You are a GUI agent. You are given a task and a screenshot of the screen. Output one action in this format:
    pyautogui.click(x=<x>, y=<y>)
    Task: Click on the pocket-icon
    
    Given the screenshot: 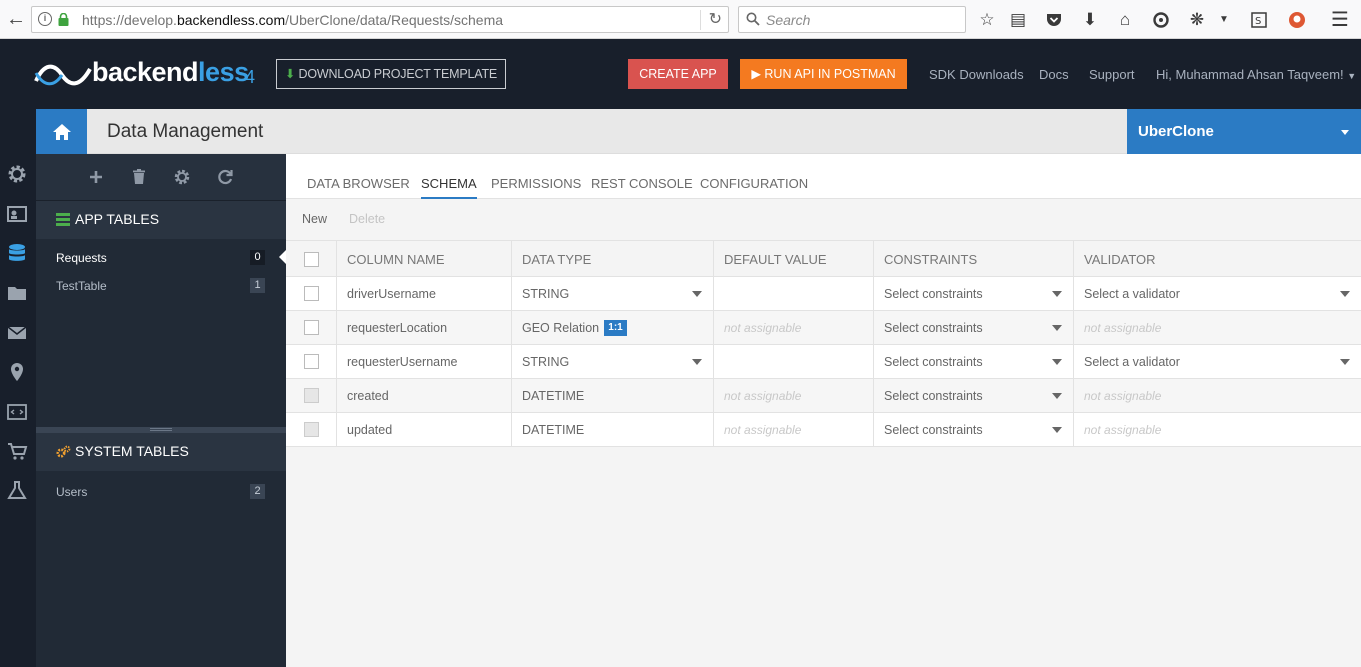 What is the action you would take?
    pyautogui.click(x=1054, y=20)
    